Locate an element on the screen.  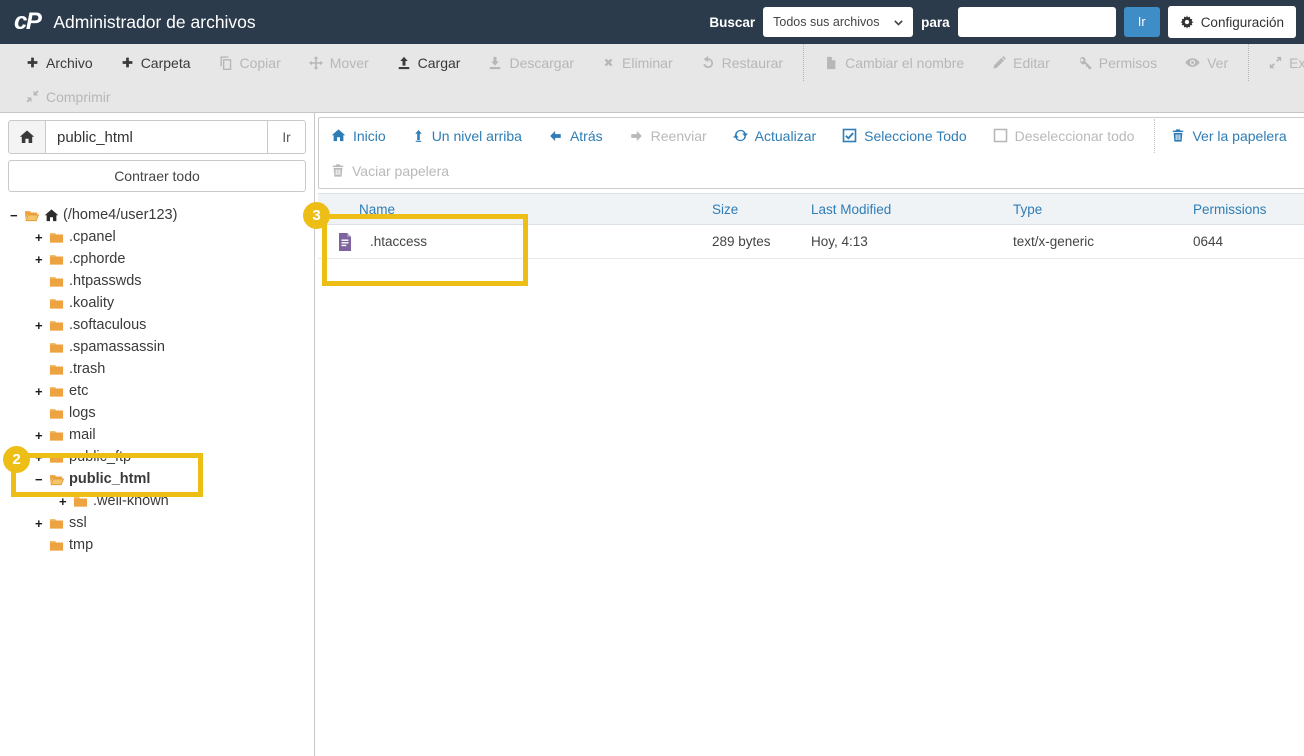
toolbar-item-permisos: Permisos is located at coordinates (1117, 63).